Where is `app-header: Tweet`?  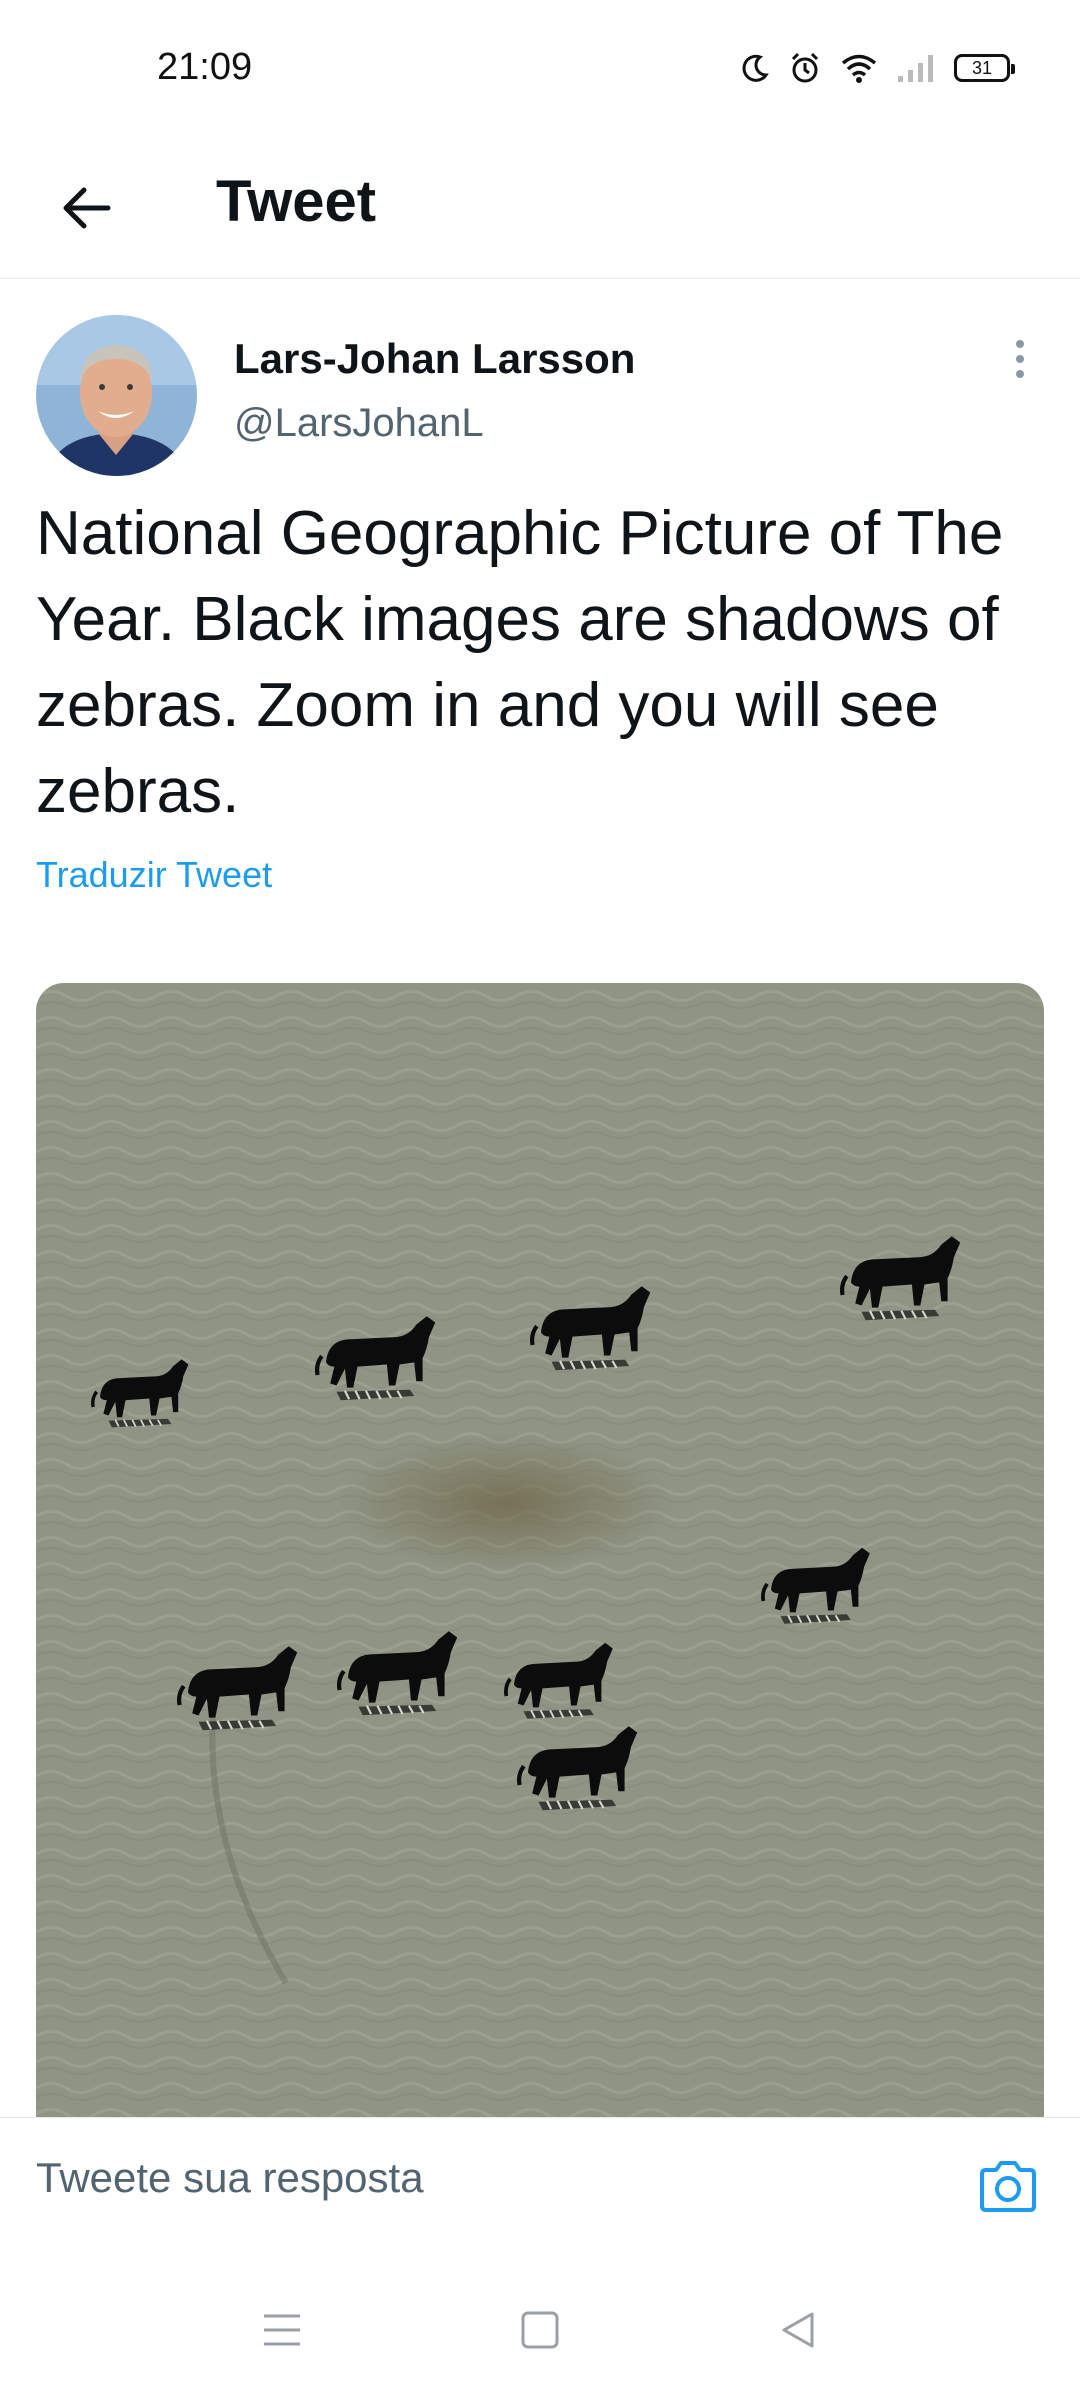
app-header: Tweet is located at coordinates (540, 204).